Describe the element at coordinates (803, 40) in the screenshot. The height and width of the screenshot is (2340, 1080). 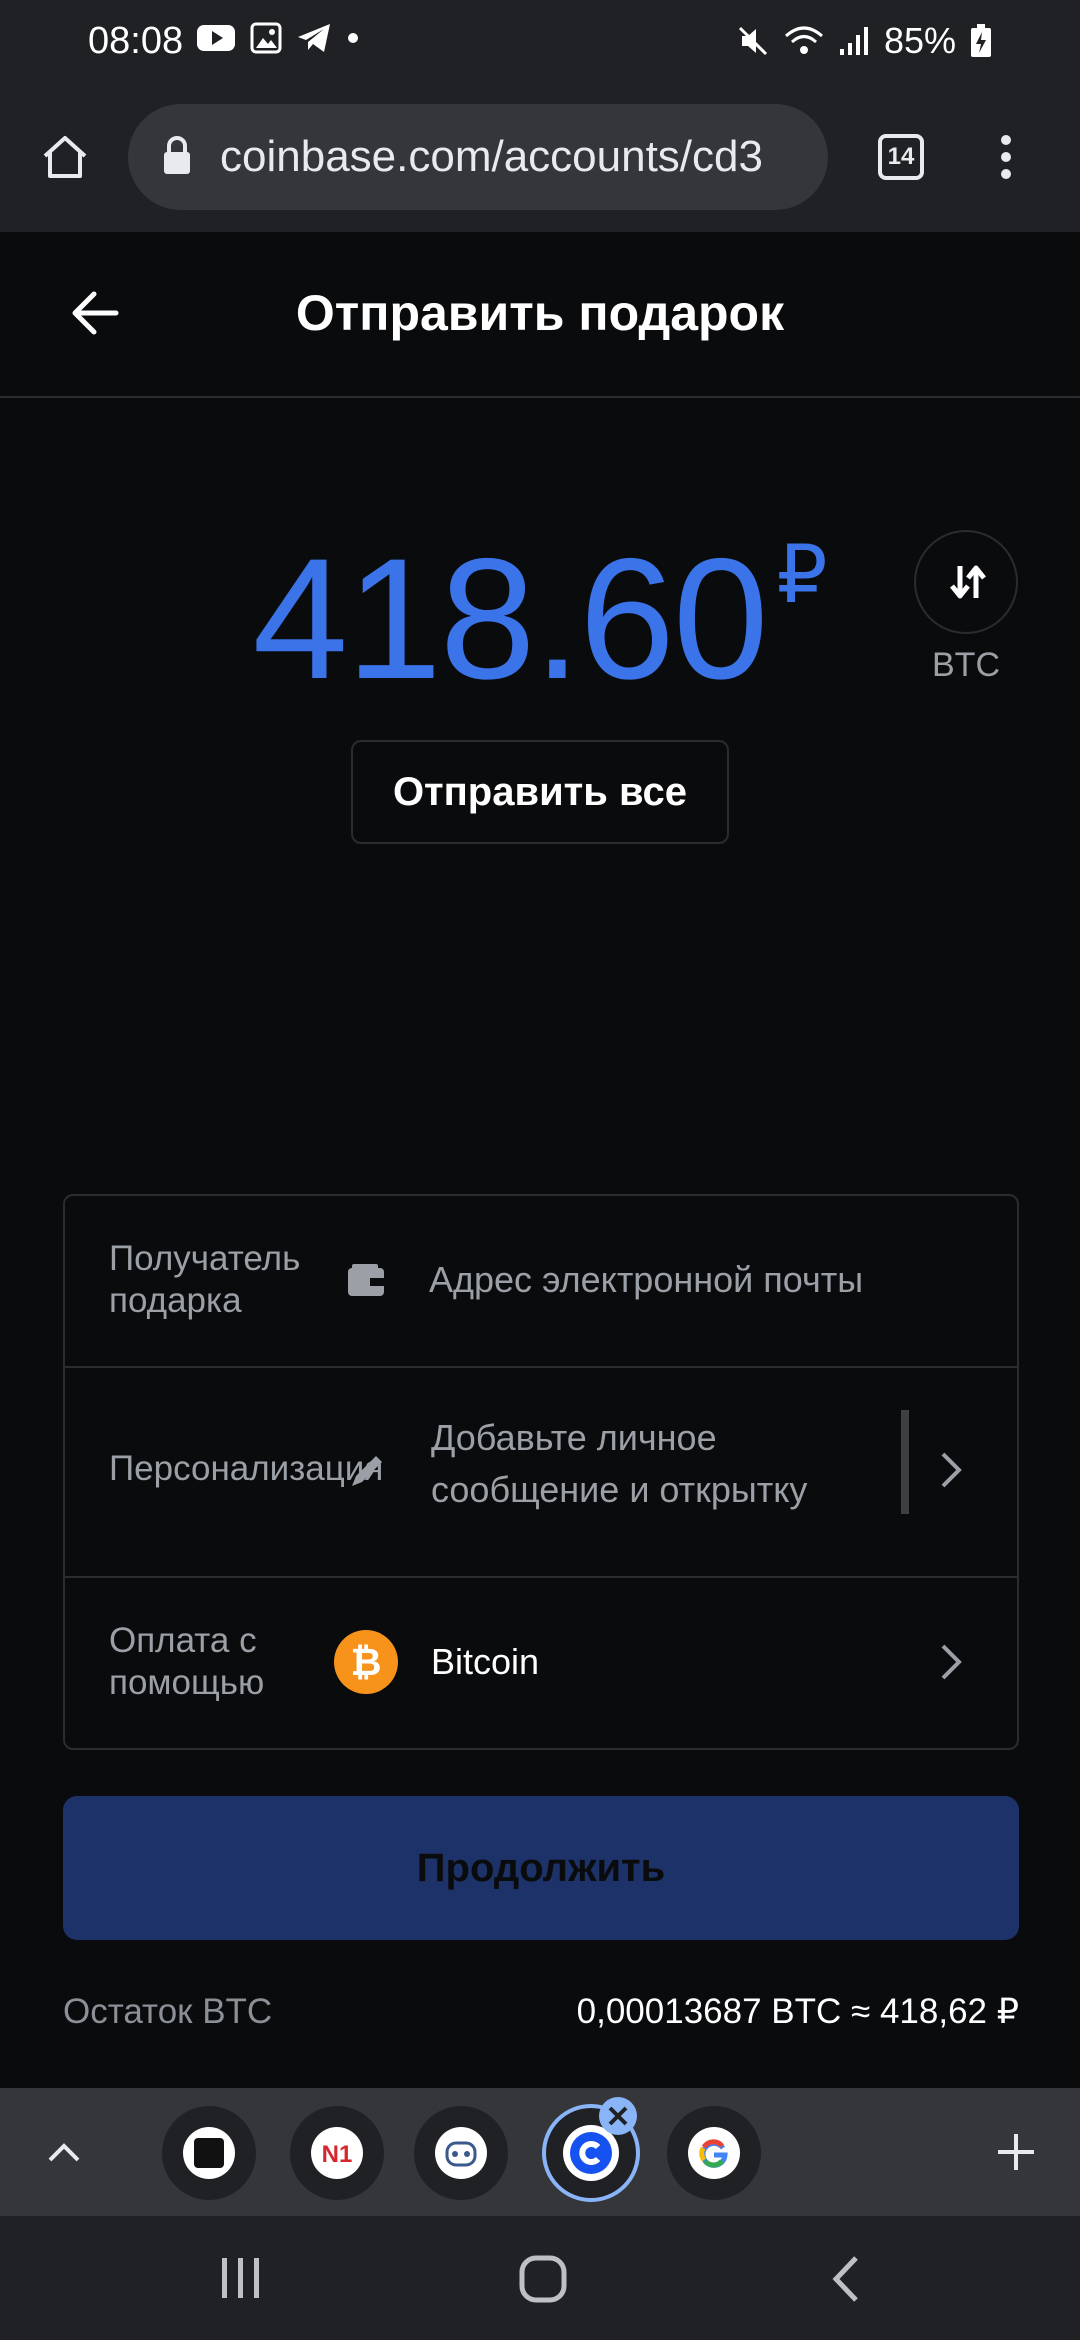
I see `wifi-icon` at that location.